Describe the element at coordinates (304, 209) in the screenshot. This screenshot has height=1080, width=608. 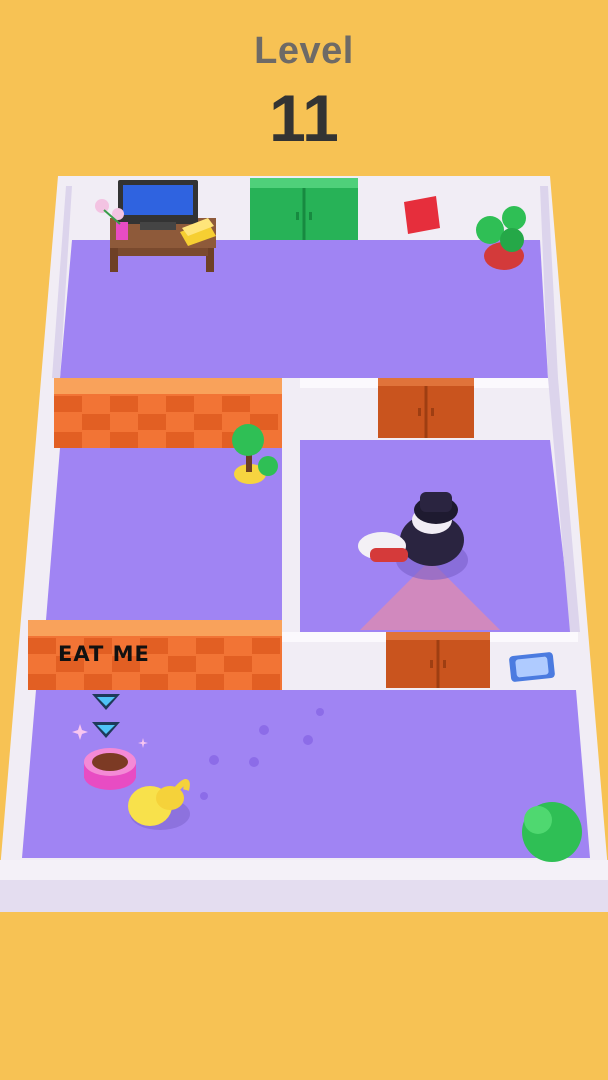
I see `green-wardrobe-door` at that location.